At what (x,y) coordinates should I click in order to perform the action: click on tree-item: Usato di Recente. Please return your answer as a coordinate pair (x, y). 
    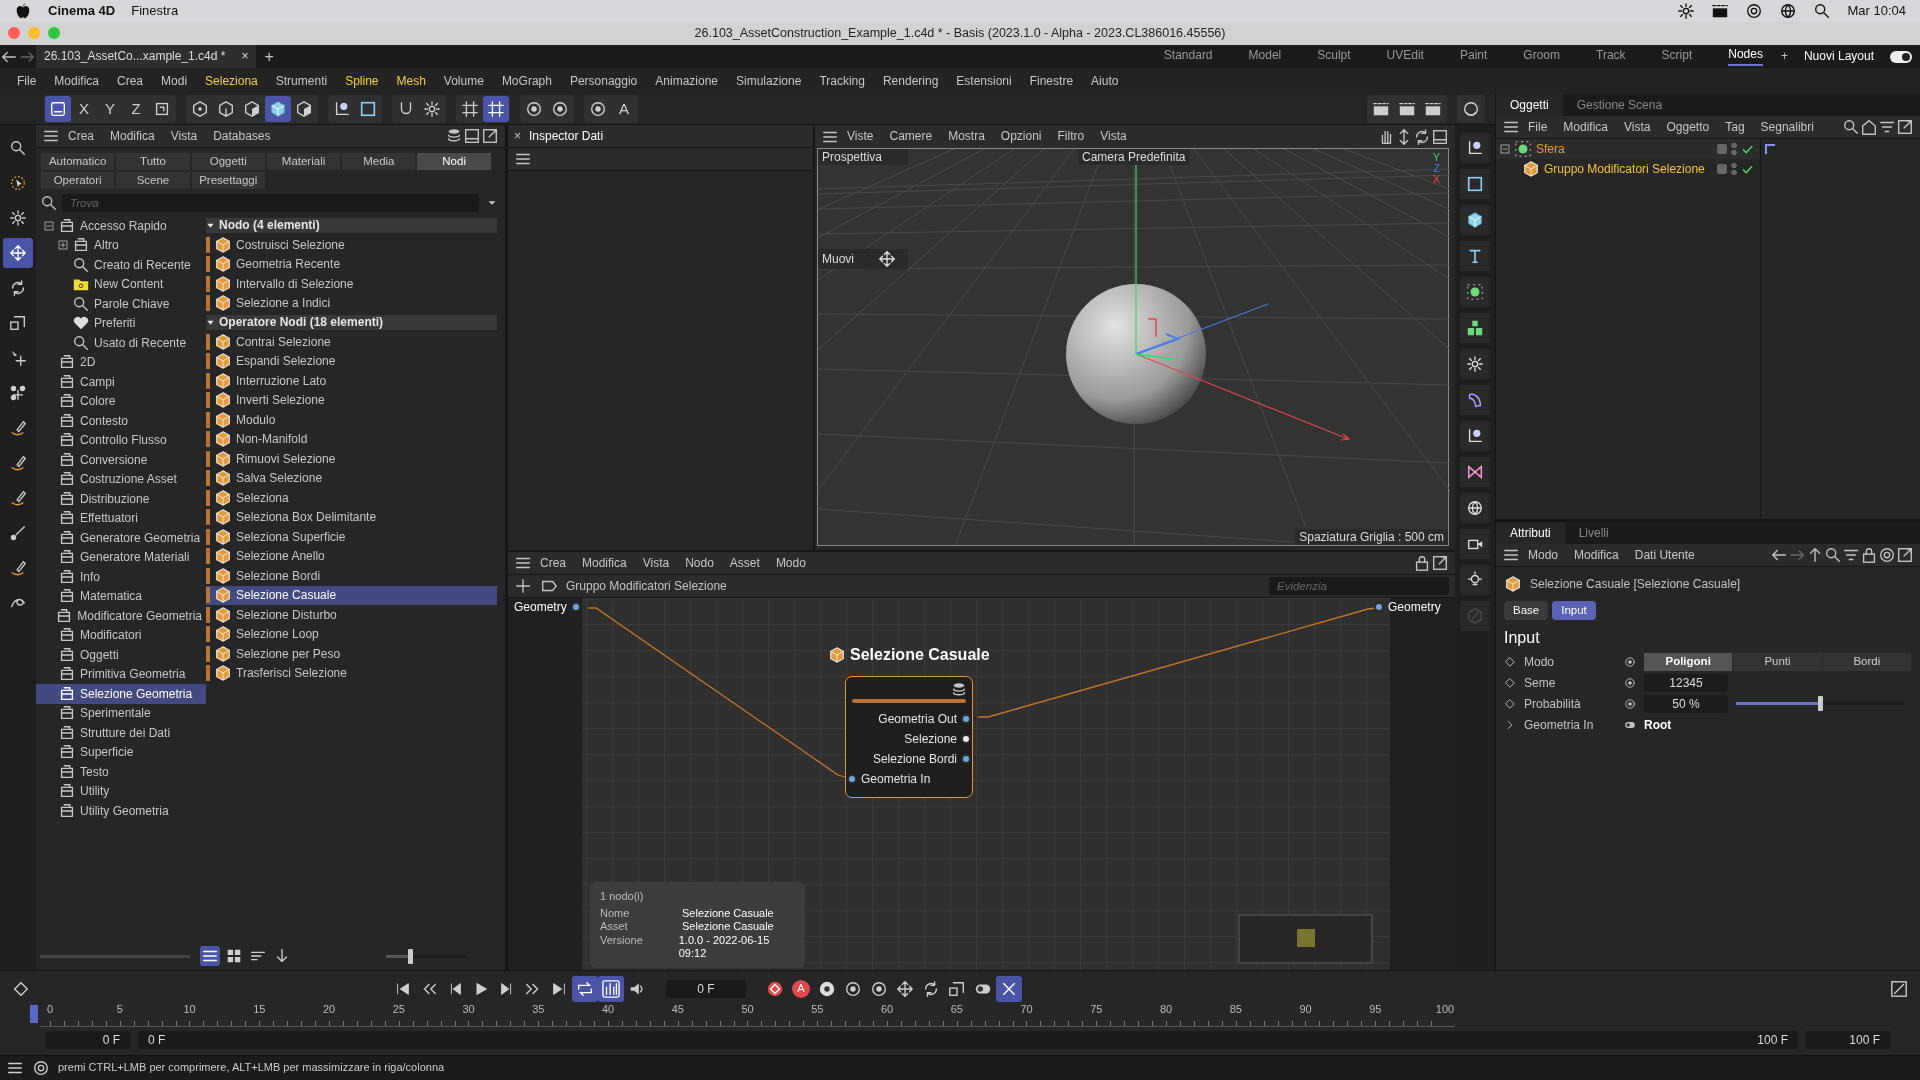
    Looking at the image, I should click on (140, 342).